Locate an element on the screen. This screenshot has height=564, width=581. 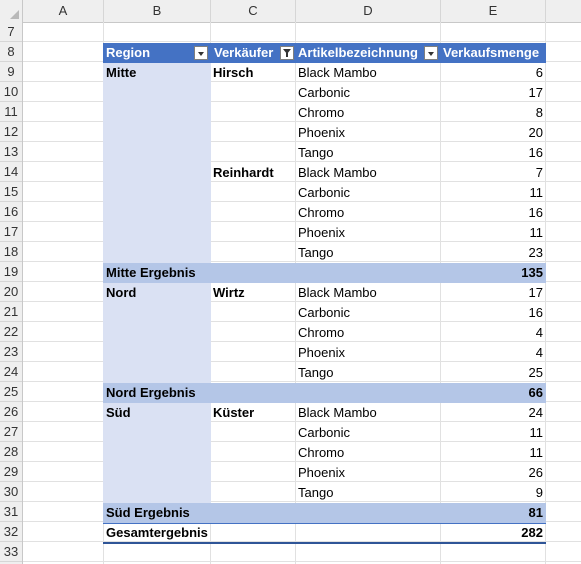
grid-row-line is located at coordinates (302, 552).